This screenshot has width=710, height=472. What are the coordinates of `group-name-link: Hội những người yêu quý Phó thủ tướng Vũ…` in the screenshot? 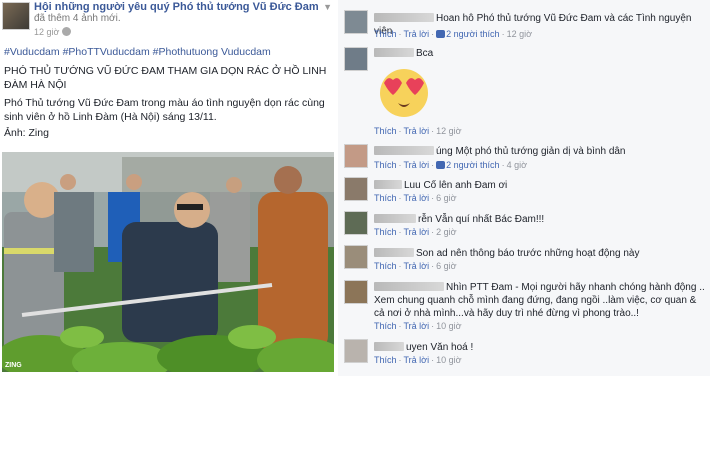 It's located at (176, 7).